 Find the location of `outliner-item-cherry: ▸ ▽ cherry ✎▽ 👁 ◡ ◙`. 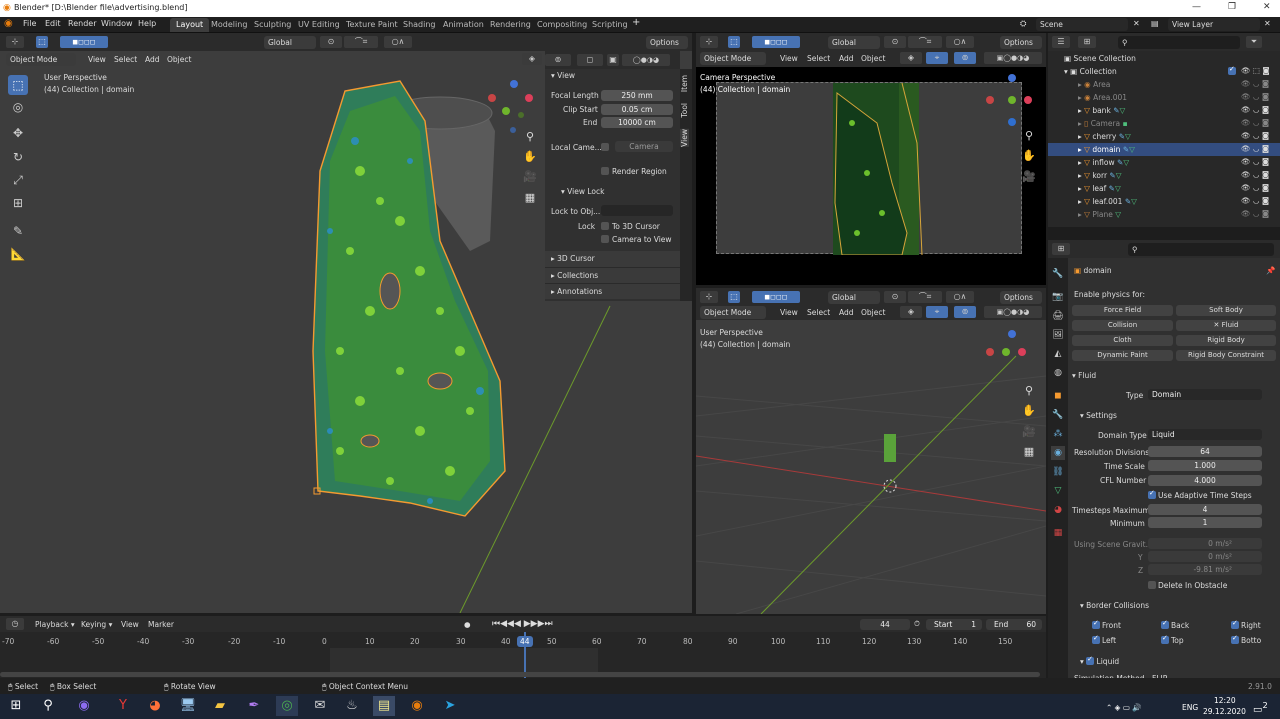

outliner-item-cherry: ▸ ▽ cherry ✎▽ 👁 ◡ ◙ is located at coordinates (1164, 136).